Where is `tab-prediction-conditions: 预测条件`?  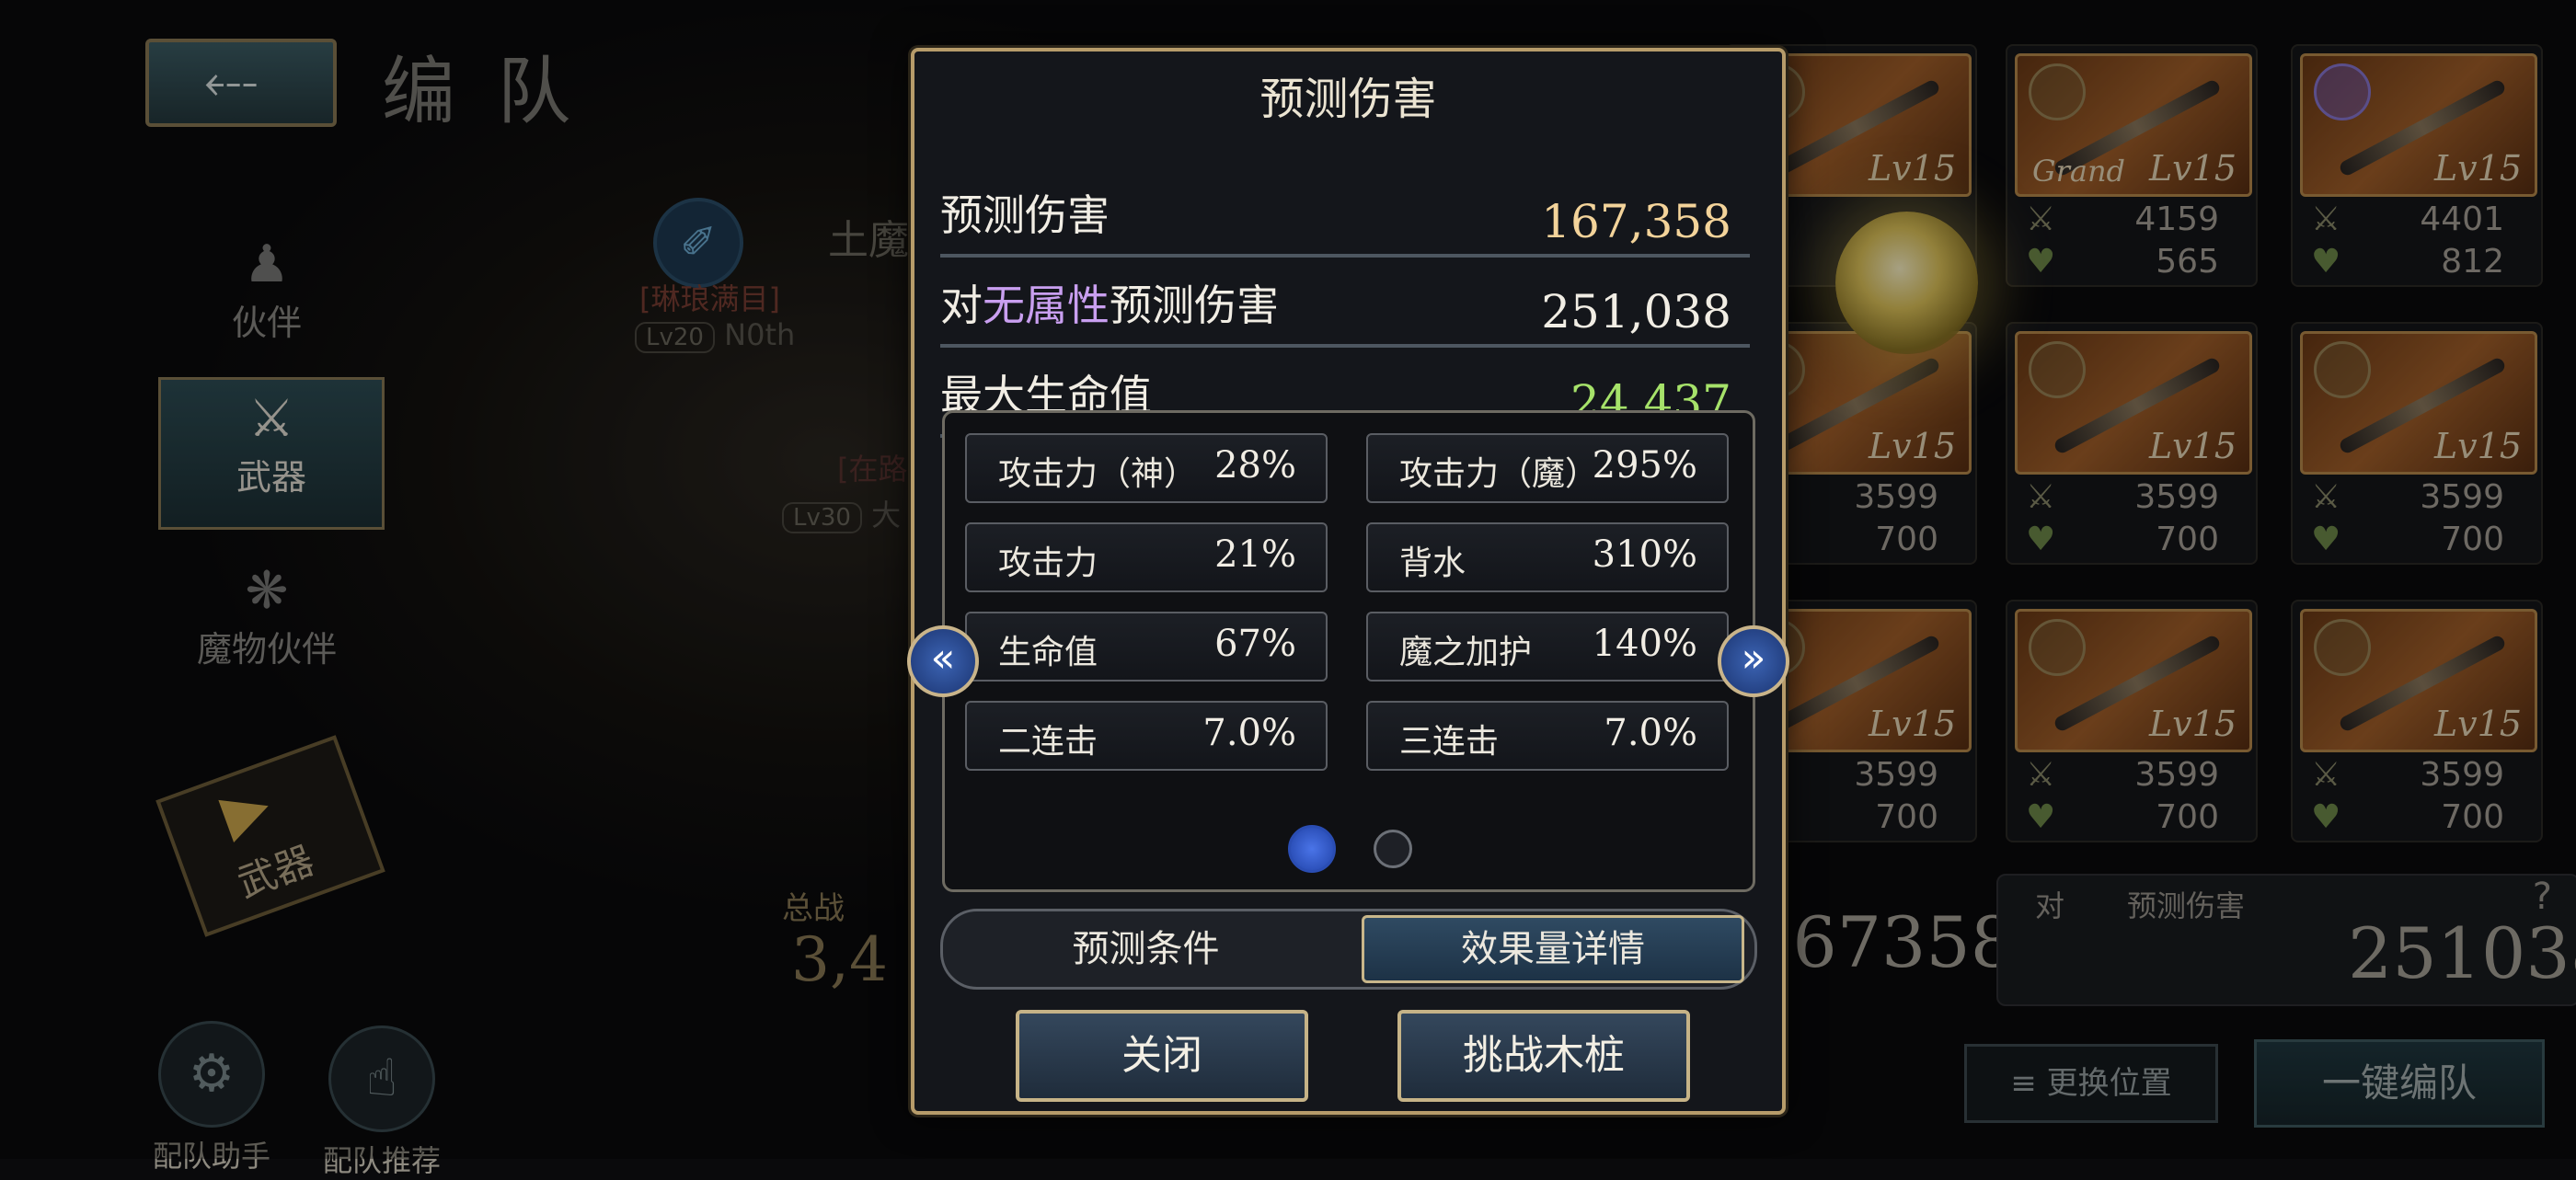 tab-prediction-conditions: 预测条件 is located at coordinates (1146, 949).